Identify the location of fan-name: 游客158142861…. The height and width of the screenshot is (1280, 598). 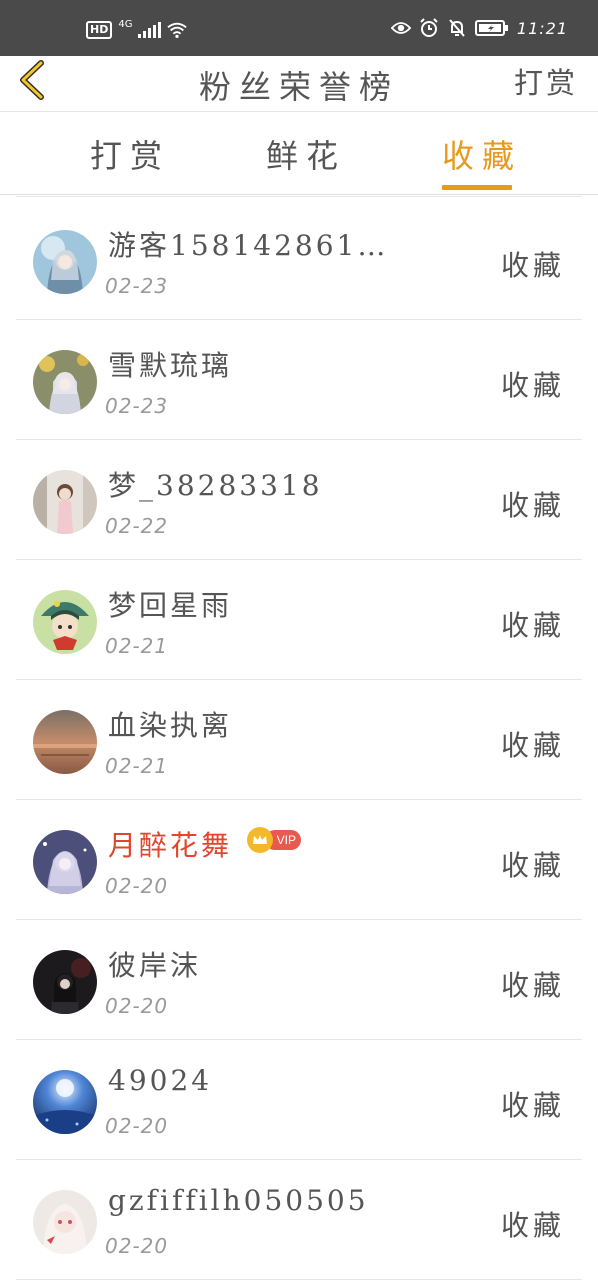
(248, 245).